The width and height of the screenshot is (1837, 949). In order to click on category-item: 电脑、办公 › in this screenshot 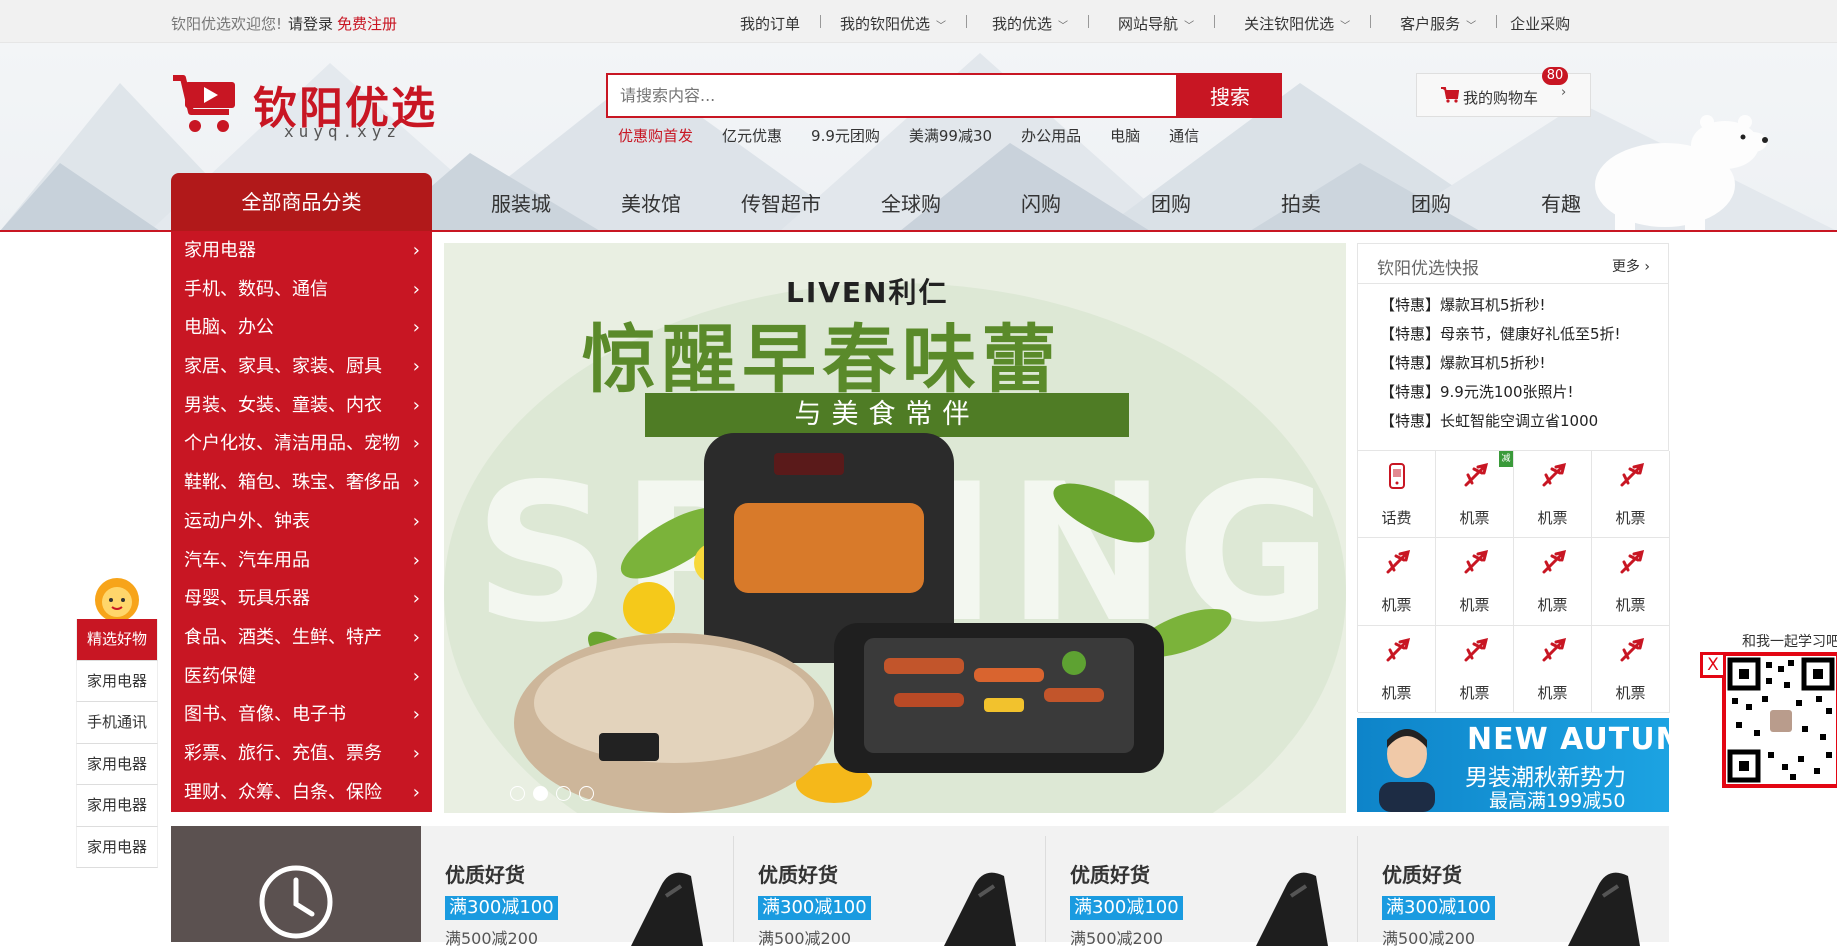, I will do `click(301, 328)`.